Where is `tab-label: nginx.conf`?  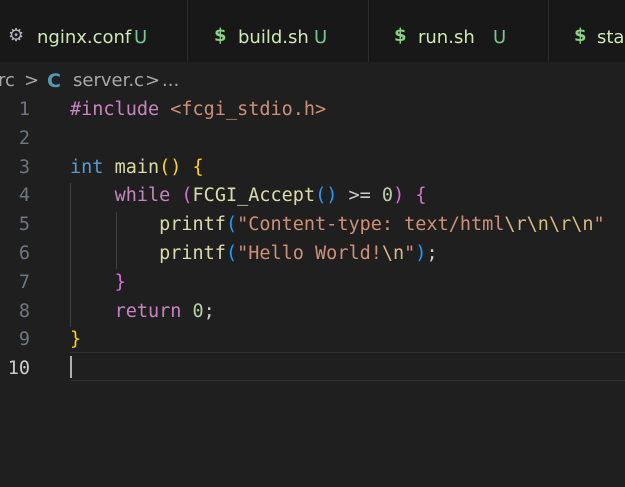
tab-label: nginx.conf is located at coordinates (84, 37).